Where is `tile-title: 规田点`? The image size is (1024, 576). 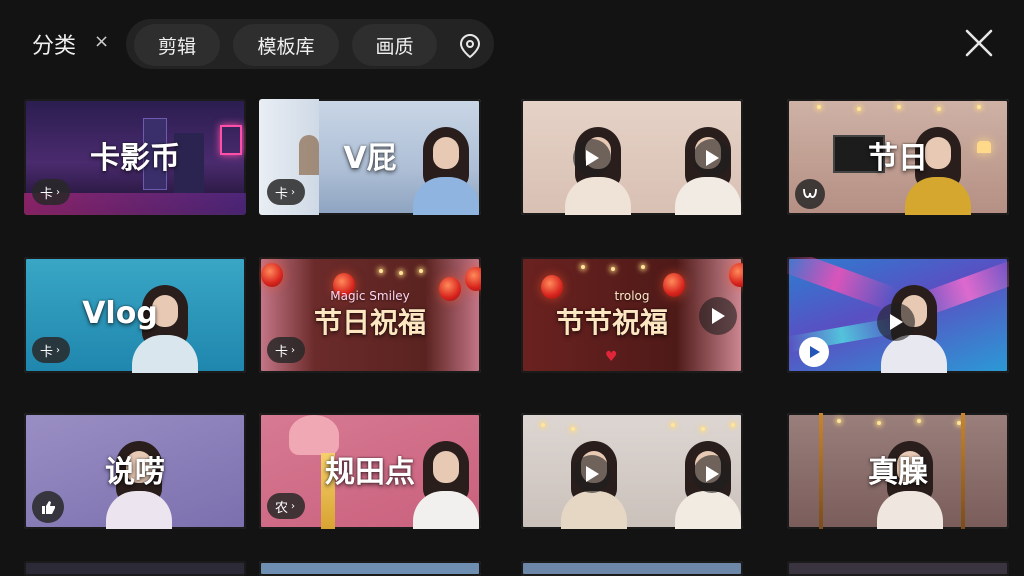
tile-title: 规田点 is located at coordinates (370, 472).